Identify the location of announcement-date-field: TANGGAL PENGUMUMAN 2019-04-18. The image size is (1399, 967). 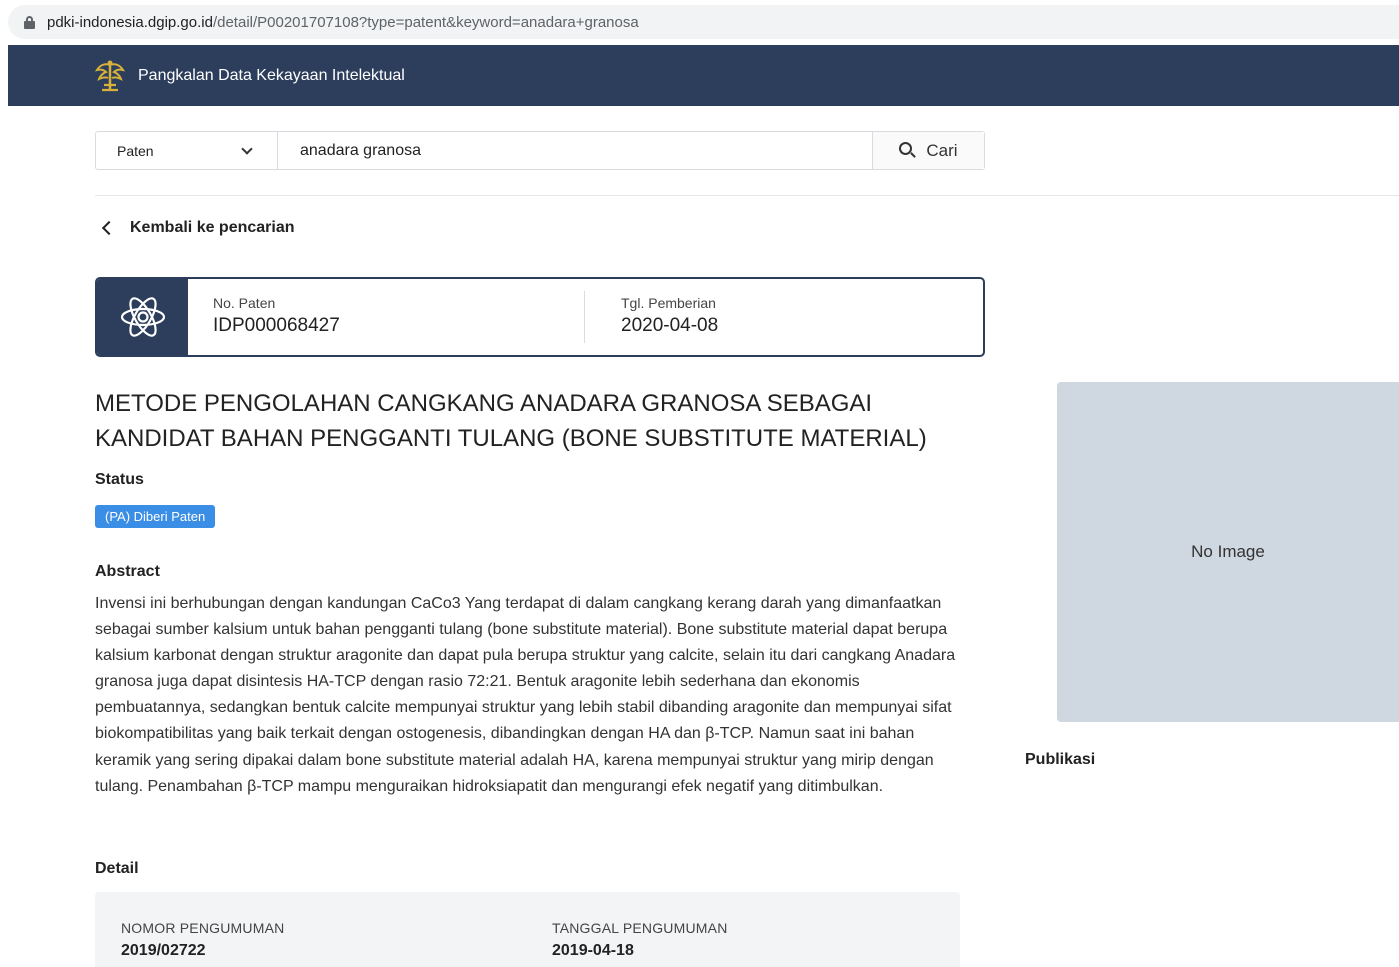
(640, 940).